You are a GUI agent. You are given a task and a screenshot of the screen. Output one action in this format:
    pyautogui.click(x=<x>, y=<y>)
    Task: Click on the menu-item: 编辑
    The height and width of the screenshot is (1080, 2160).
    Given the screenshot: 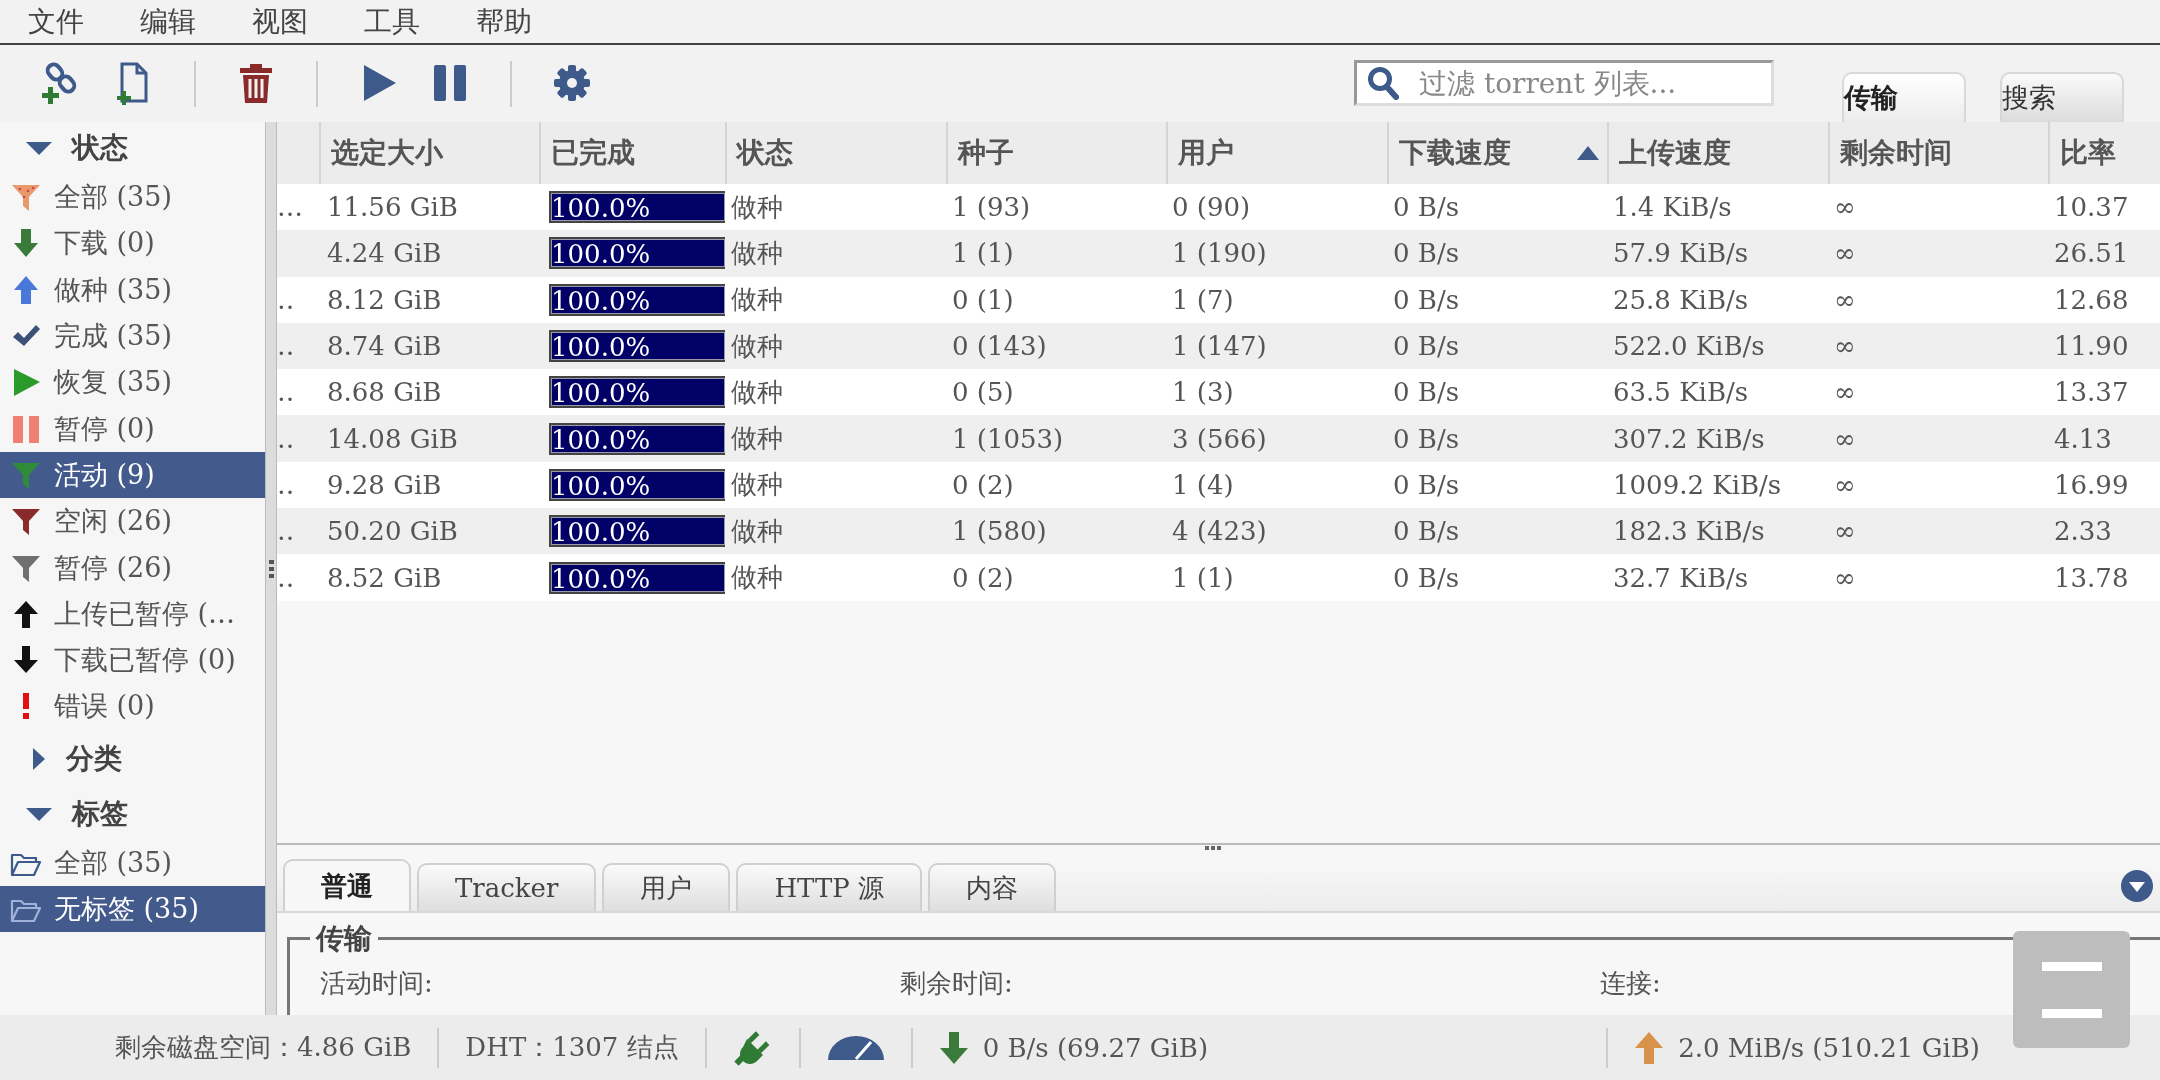 What is the action you would take?
    pyautogui.click(x=168, y=21)
    